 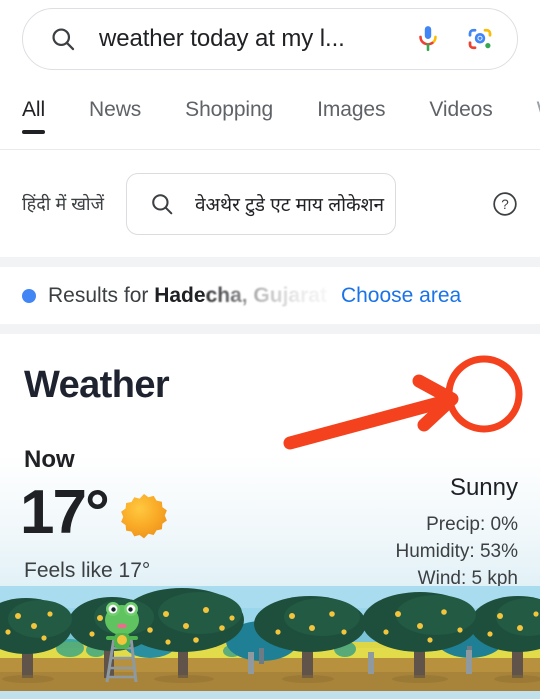 I want to click on tab-news-label: News, so click(x=115, y=109).